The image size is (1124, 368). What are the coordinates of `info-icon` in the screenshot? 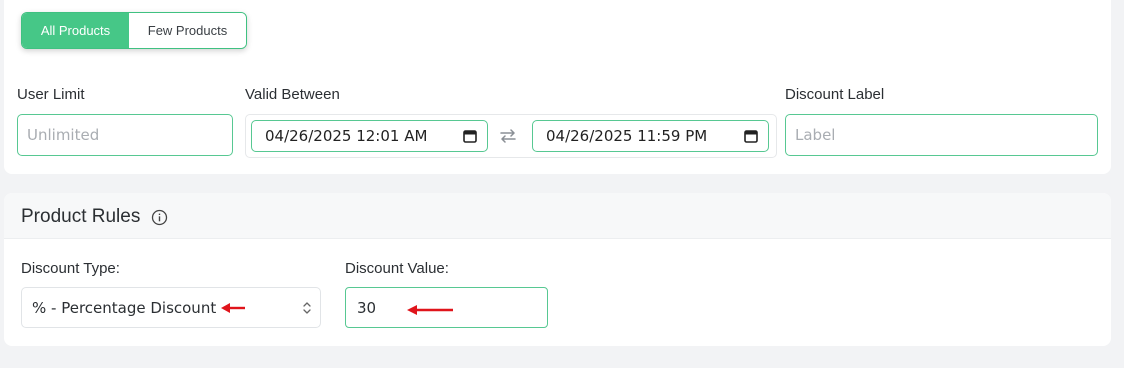 It's located at (159, 217).